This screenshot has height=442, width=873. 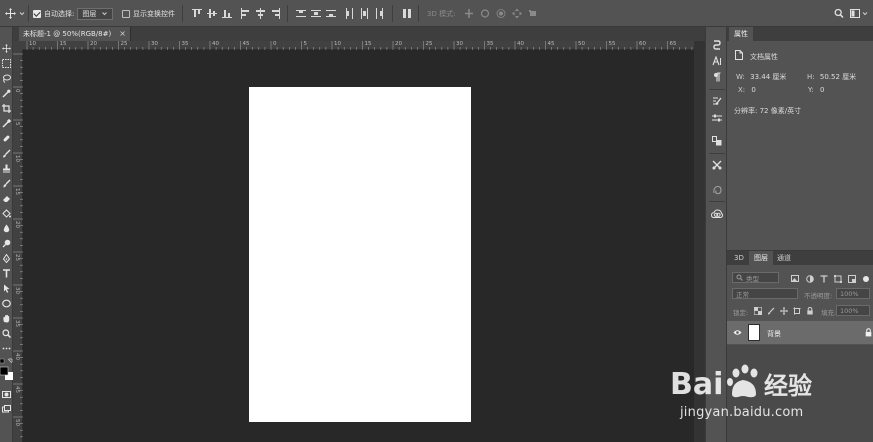 What do you see at coordinates (755, 277) in the screenshot?
I see `layer-filter-select: 类型` at bounding box center [755, 277].